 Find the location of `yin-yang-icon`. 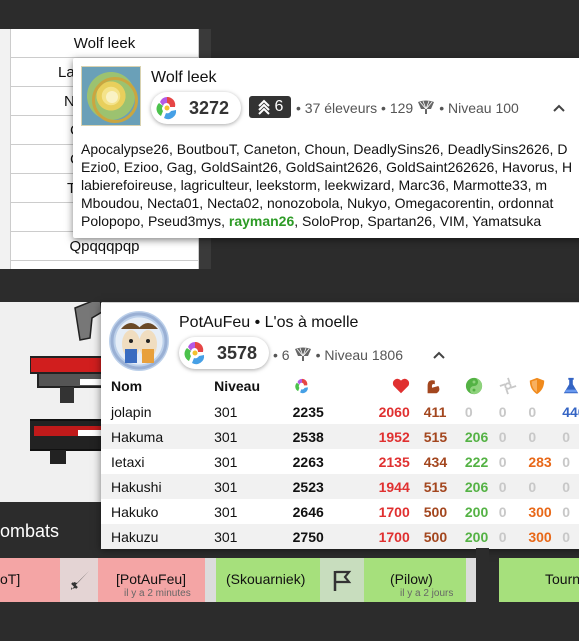

yin-yang-icon is located at coordinates (473, 386).